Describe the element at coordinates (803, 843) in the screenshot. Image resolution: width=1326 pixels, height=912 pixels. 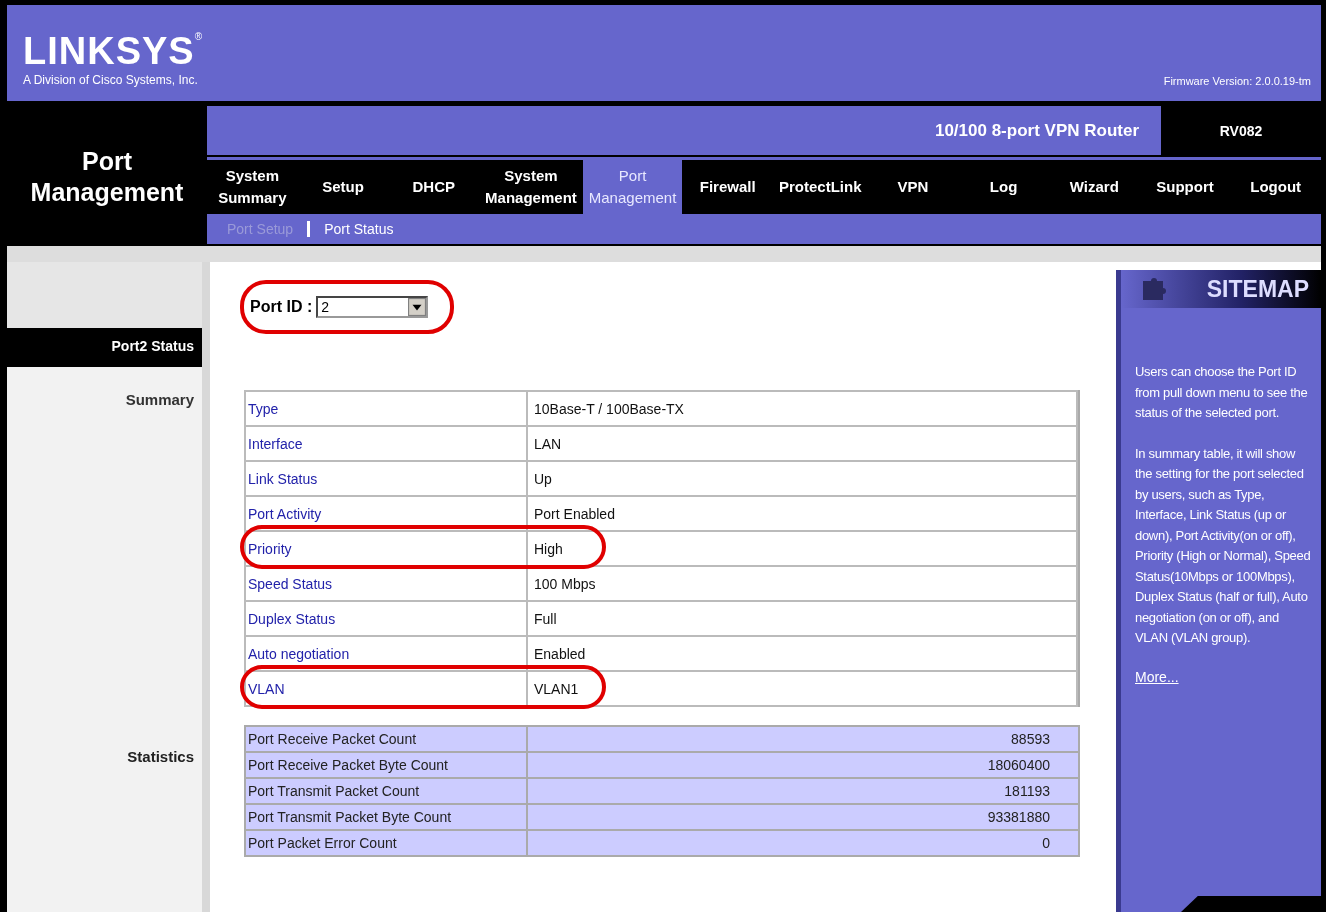
I see `stat-value: 0` at that location.